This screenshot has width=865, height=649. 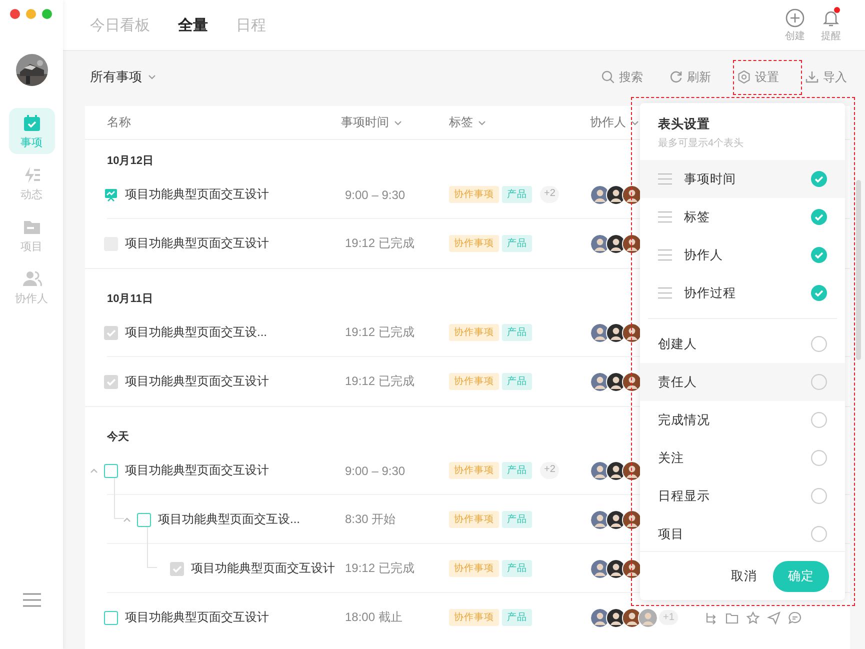 I want to click on folder-icon, so click(x=732, y=617).